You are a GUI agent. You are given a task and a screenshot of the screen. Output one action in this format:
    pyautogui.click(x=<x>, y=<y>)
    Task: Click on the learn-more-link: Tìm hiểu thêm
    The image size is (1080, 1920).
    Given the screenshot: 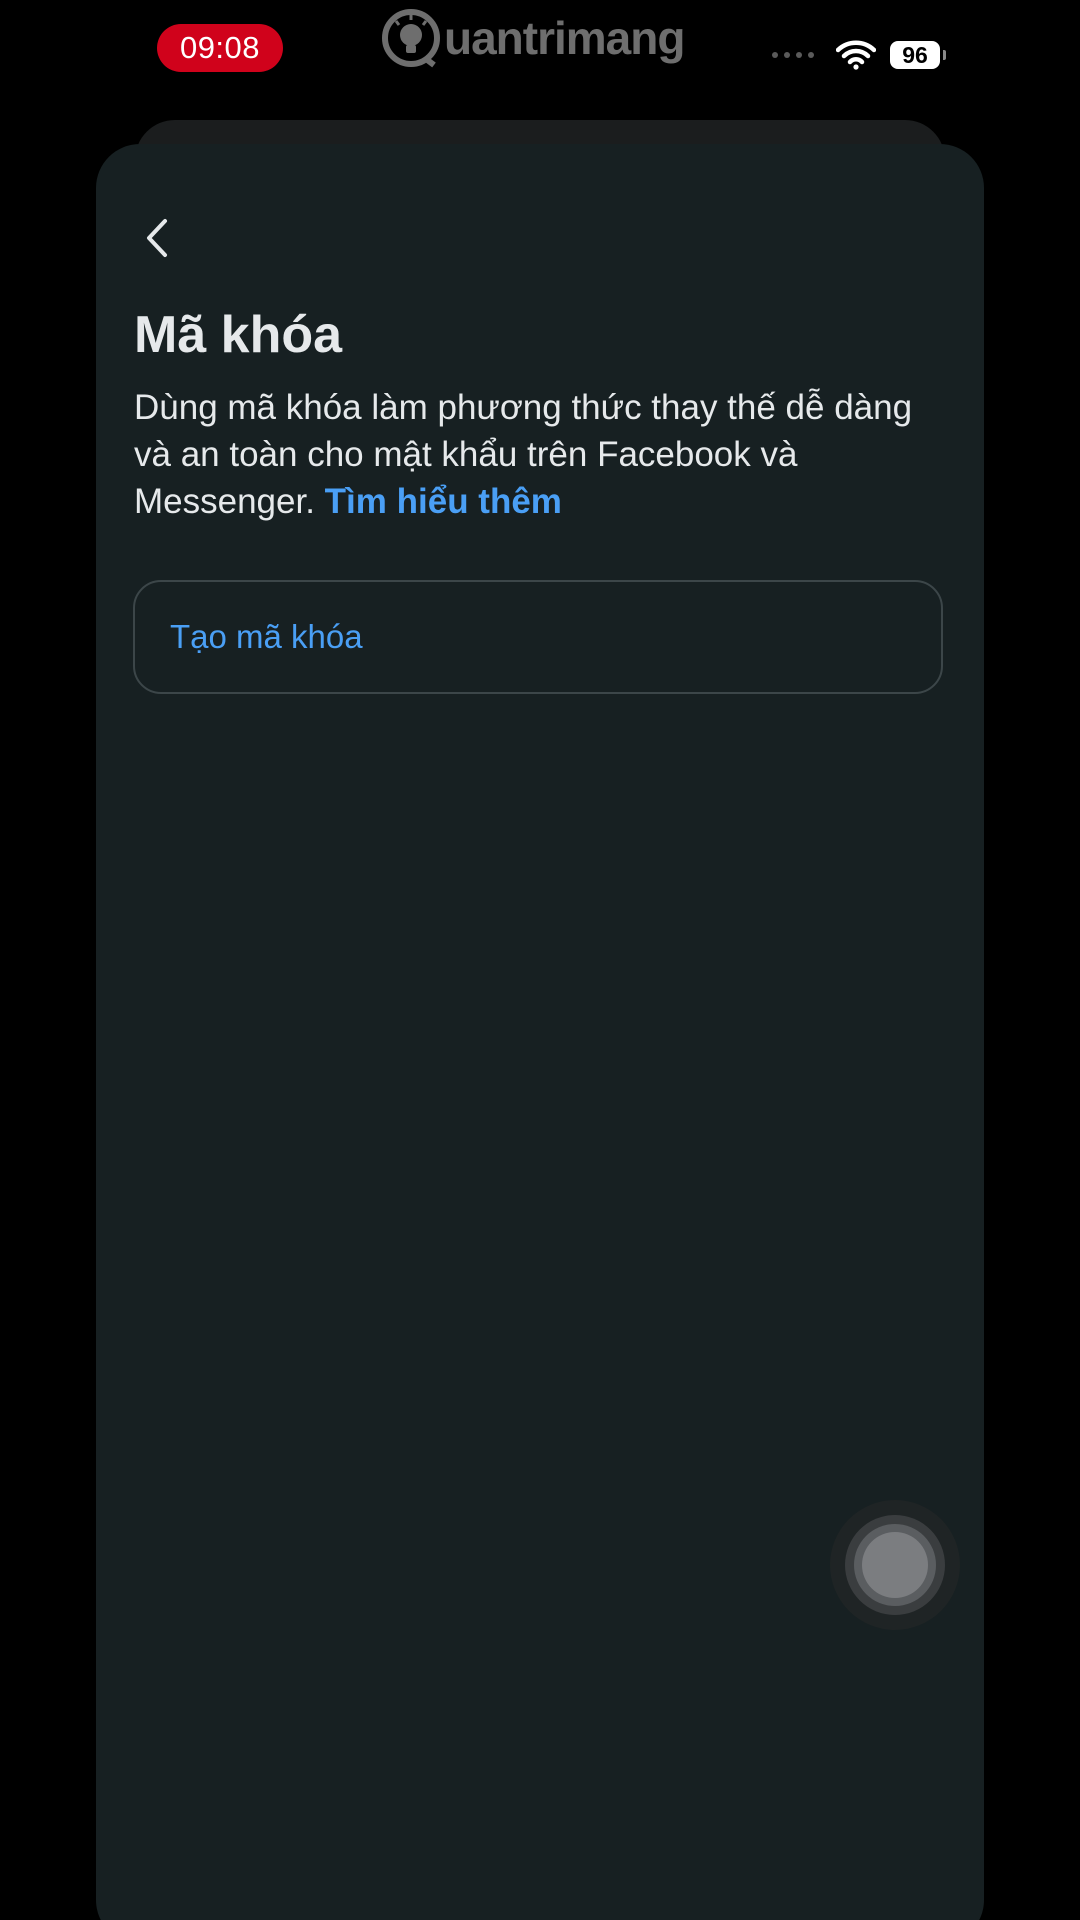 What is the action you would take?
    pyautogui.click(x=443, y=501)
    